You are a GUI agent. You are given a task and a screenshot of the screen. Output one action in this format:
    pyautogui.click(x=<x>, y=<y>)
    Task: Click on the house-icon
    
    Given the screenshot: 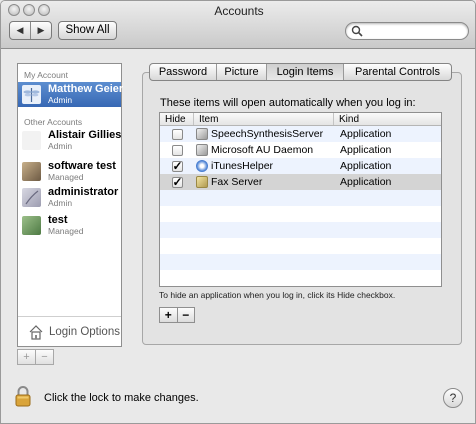 What is the action you would take?
    pyautogui.click(x=36, y=332)
    